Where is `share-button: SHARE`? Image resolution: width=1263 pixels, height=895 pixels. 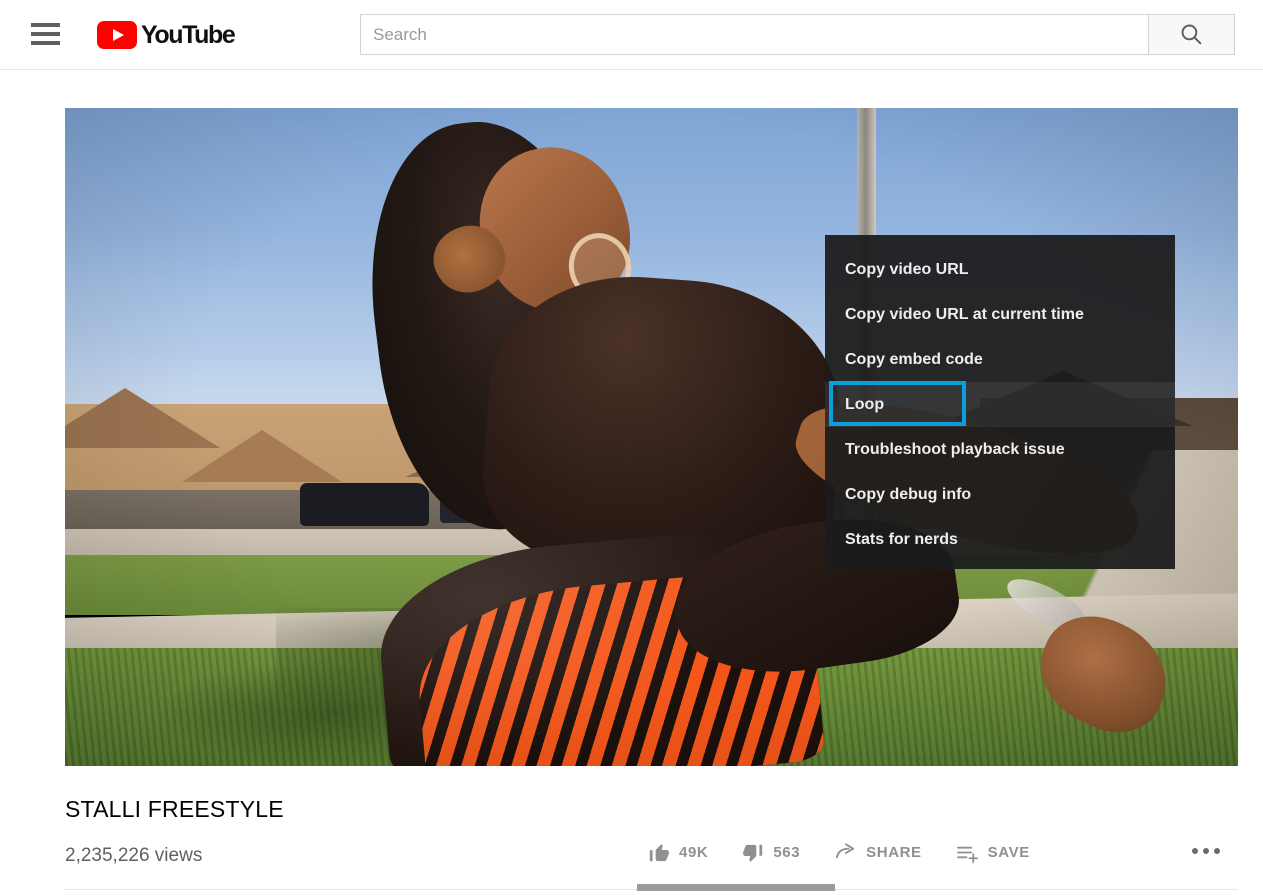 share-button: SHARE is located at coordinates (878, 852).